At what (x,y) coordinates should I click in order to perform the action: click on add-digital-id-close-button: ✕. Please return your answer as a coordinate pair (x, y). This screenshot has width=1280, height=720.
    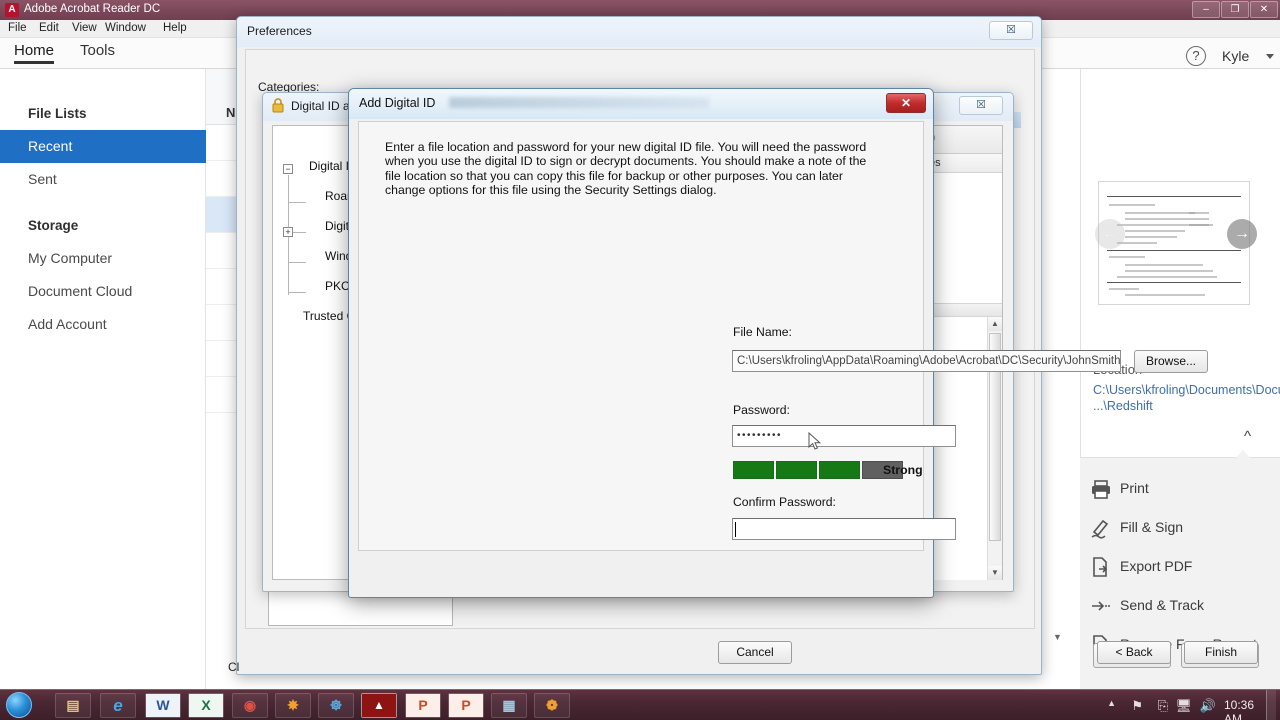
    Looking at the image, I should click on (906, 103).